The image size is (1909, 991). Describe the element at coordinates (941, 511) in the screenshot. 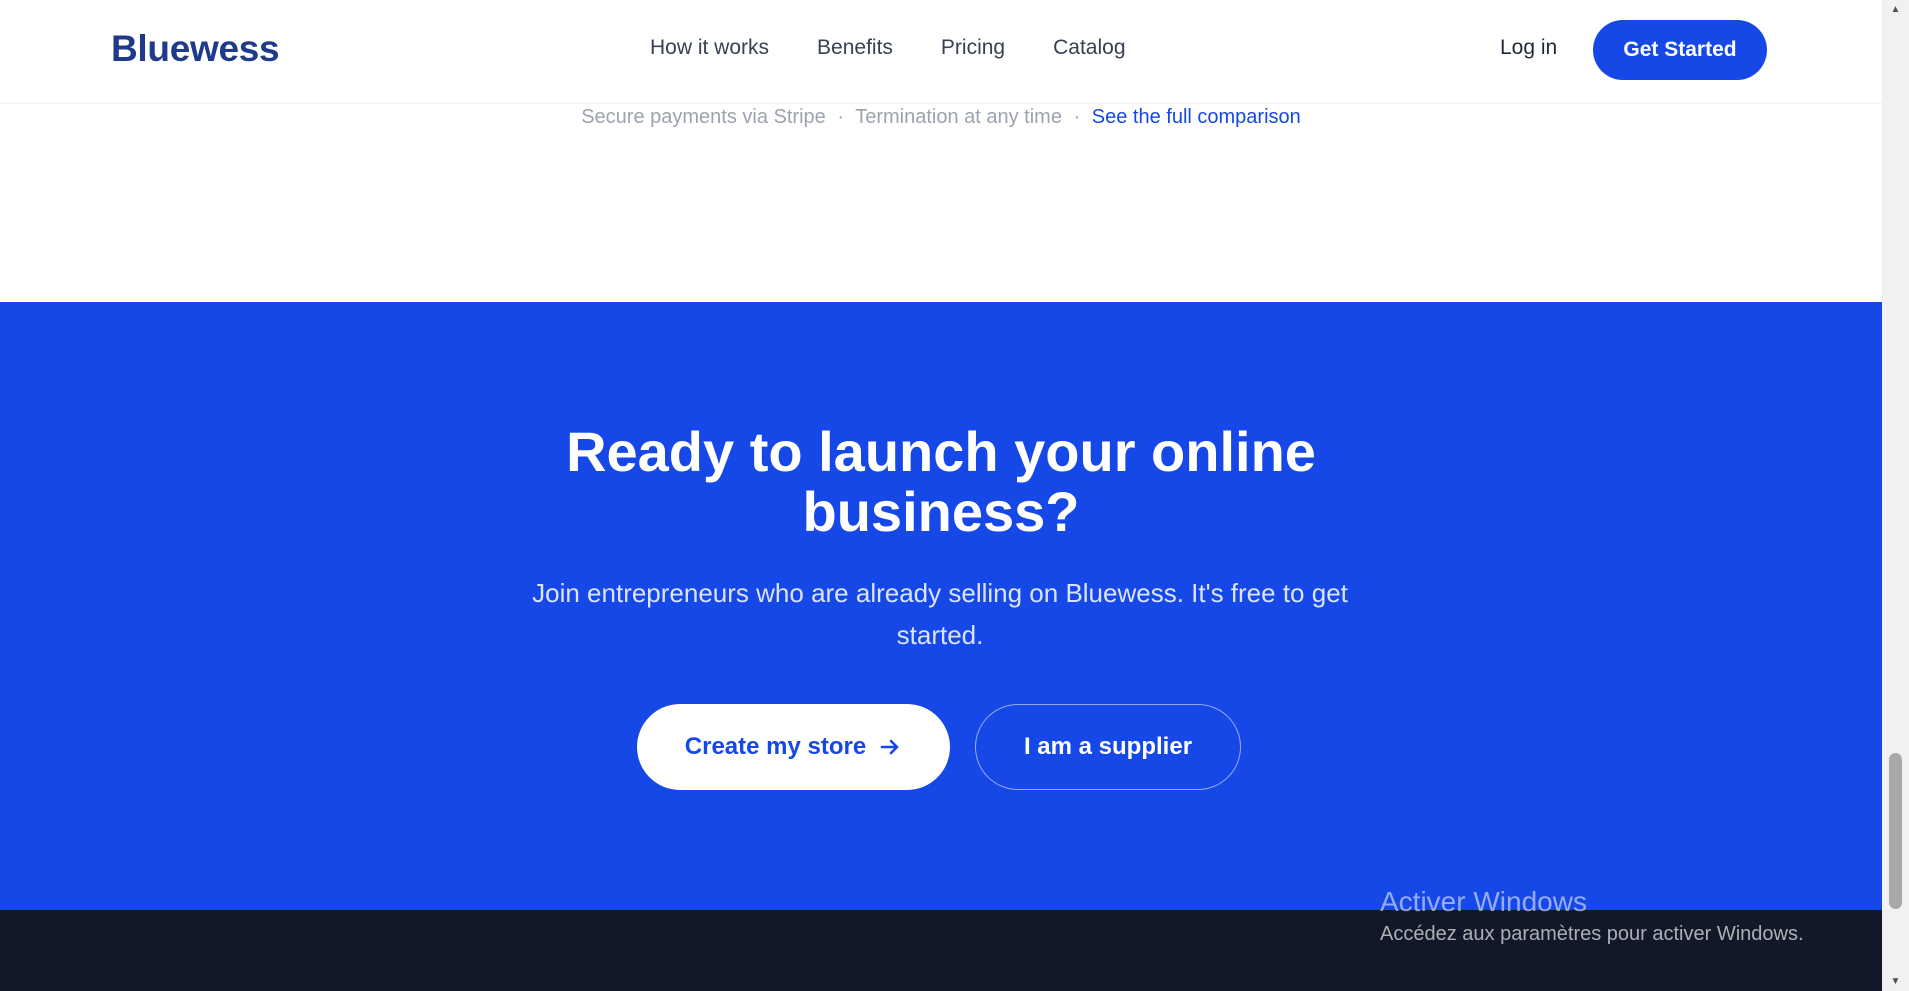

I see `cta-title-line-2: business?` at that location.